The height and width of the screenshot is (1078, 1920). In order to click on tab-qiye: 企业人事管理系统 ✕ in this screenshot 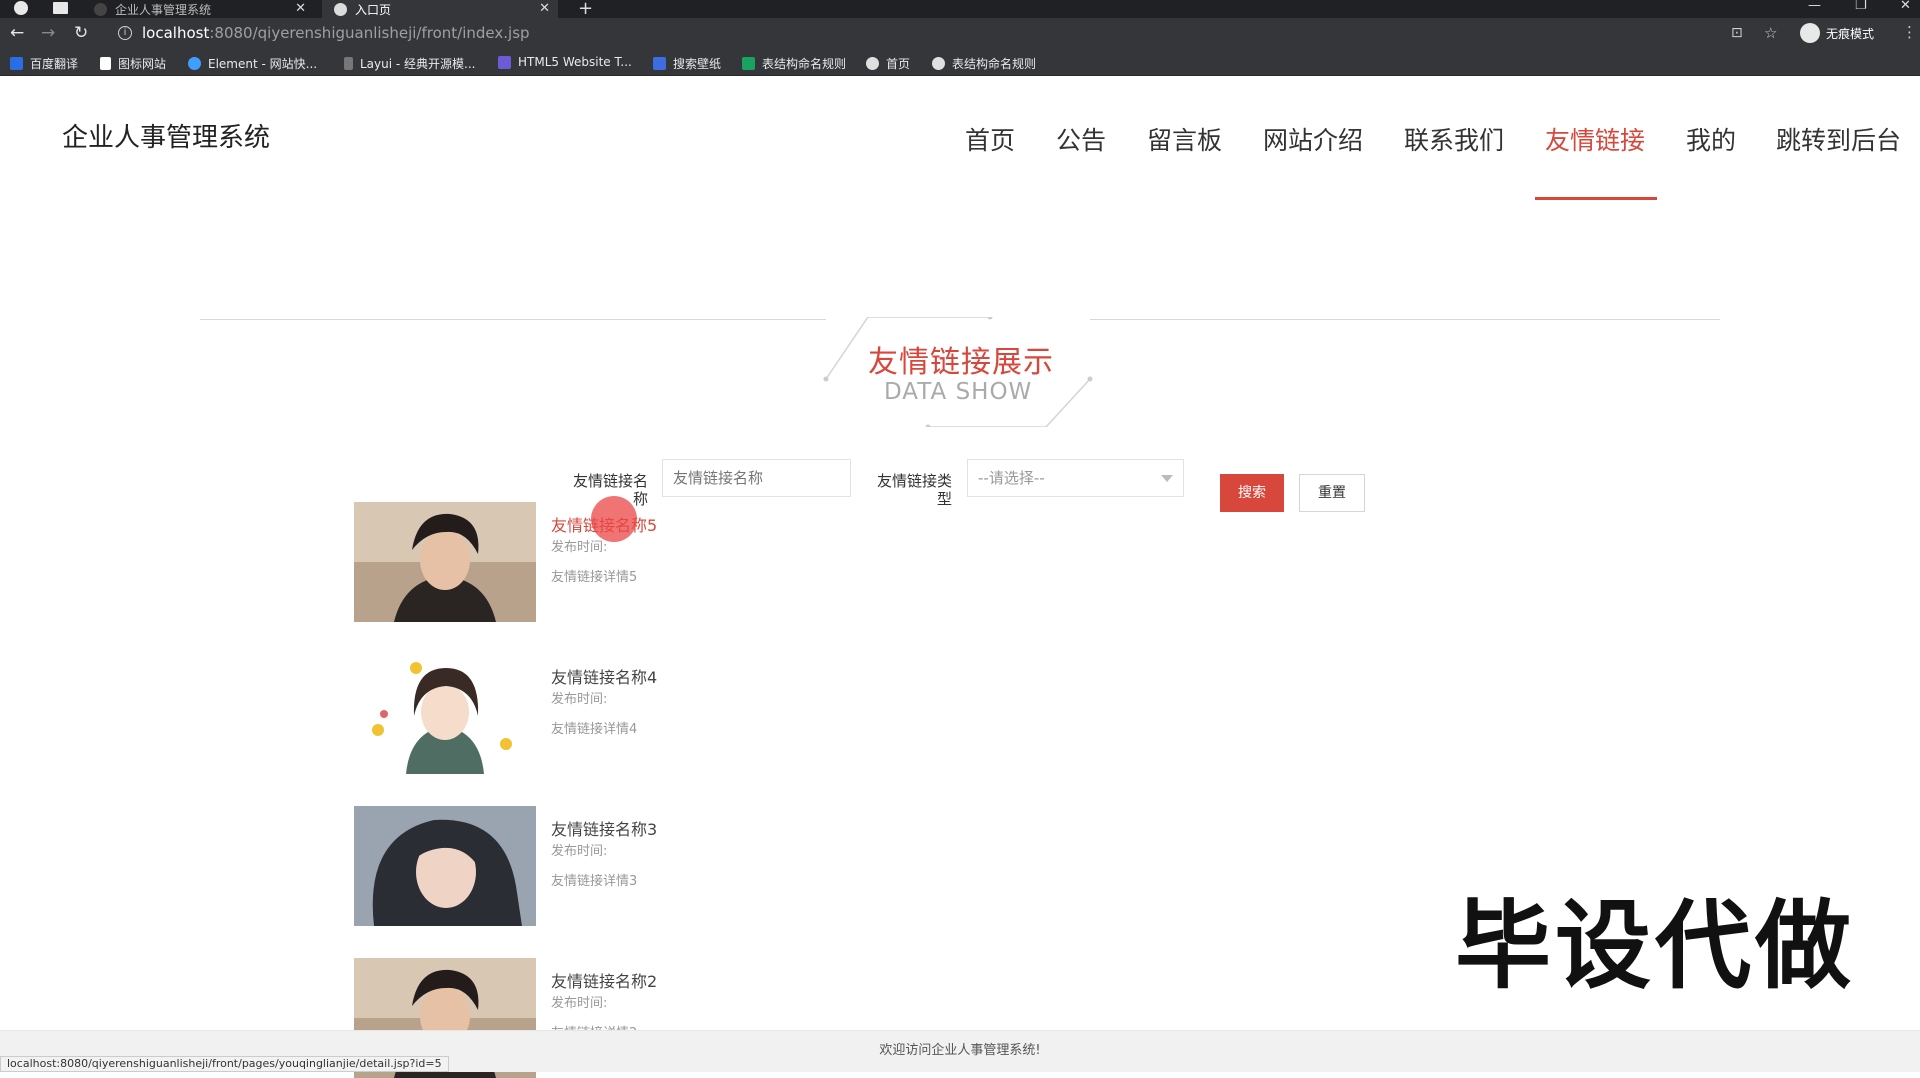, I will do `click(199, 9)`.